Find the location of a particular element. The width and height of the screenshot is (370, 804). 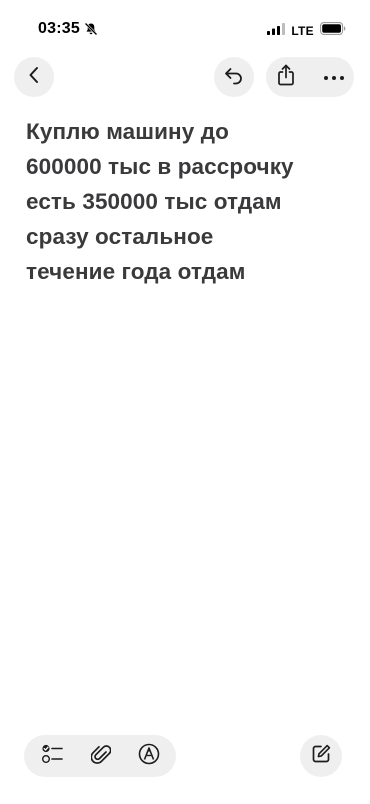

ellipsis-icon is located at coordinates (334, 77).